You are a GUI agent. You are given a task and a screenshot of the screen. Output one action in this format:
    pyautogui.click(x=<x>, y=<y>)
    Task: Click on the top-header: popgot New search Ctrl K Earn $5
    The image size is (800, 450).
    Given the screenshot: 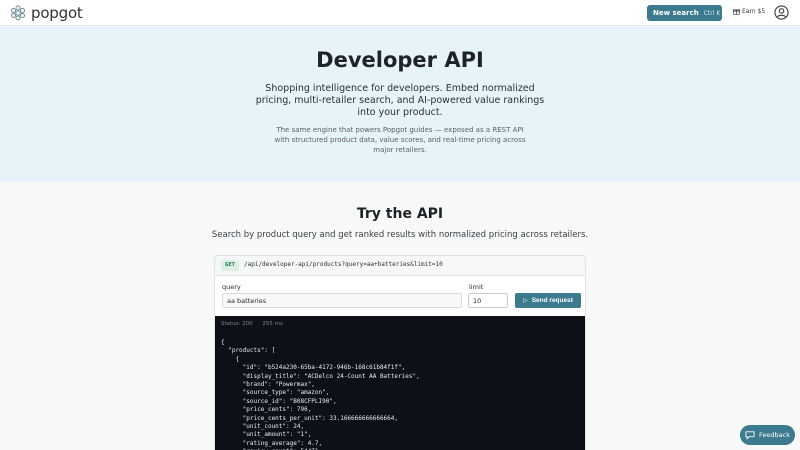 What is the action you would take?
    pyautogui.click(x=400, y=13)
    